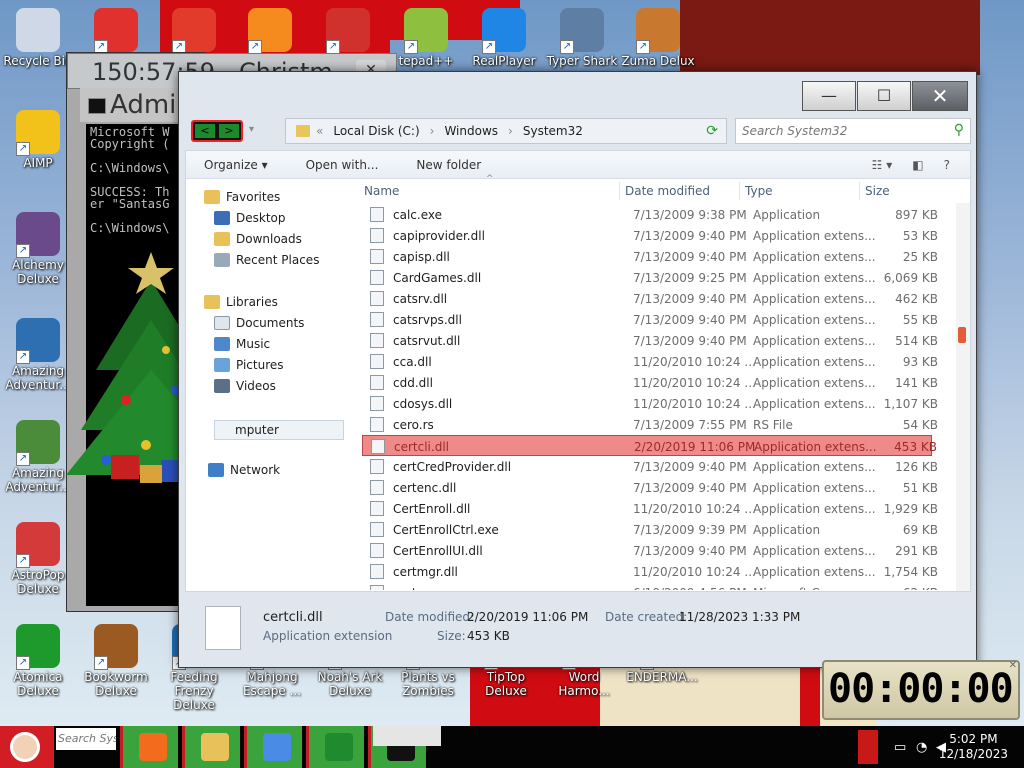 This screenshot has width=1024, height=768. I want to click on column-header-name: Name, so click(381, 191).